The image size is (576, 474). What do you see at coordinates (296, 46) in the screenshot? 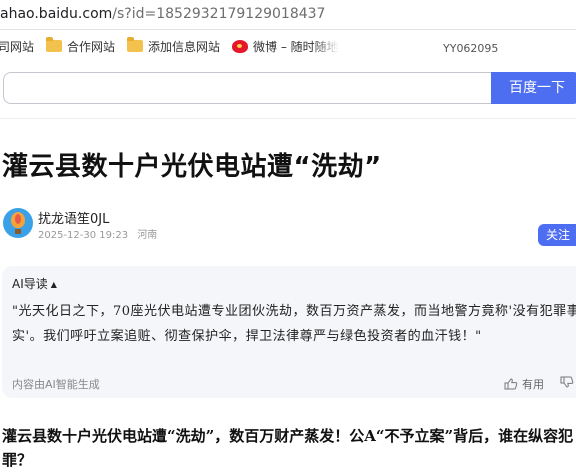
I see `bookmark-label: 微博 – 随时随地` at bounding box center [296, 46].